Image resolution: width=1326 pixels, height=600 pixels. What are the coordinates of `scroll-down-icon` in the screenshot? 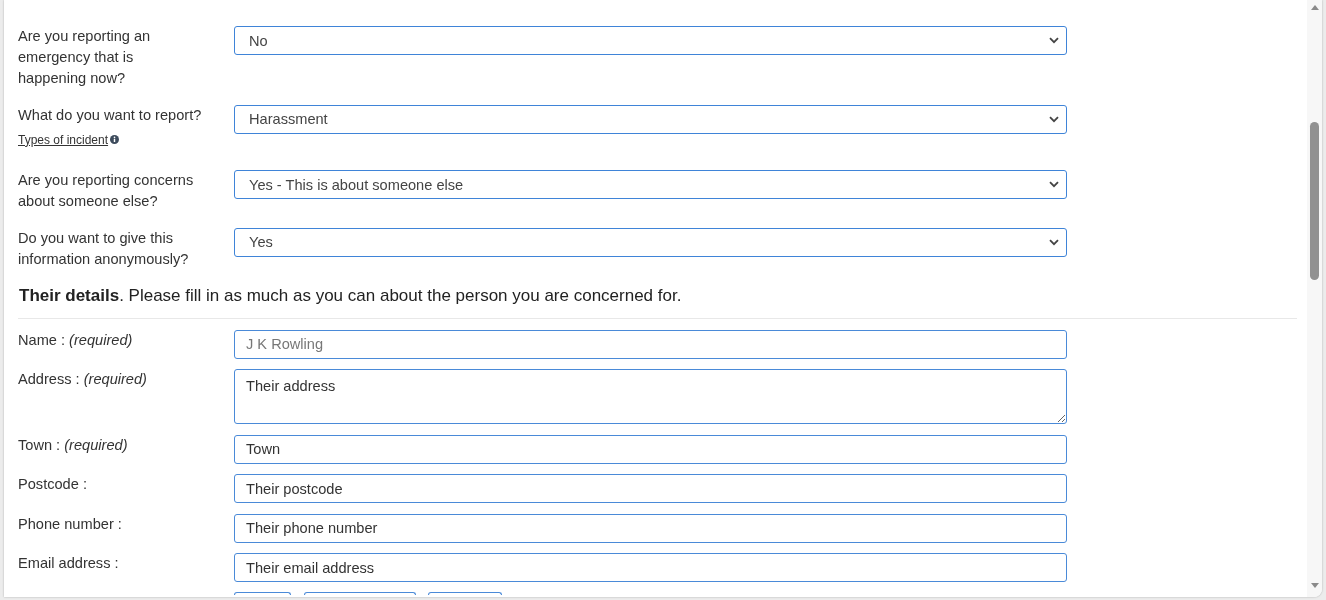 It's located at (1314, 585).